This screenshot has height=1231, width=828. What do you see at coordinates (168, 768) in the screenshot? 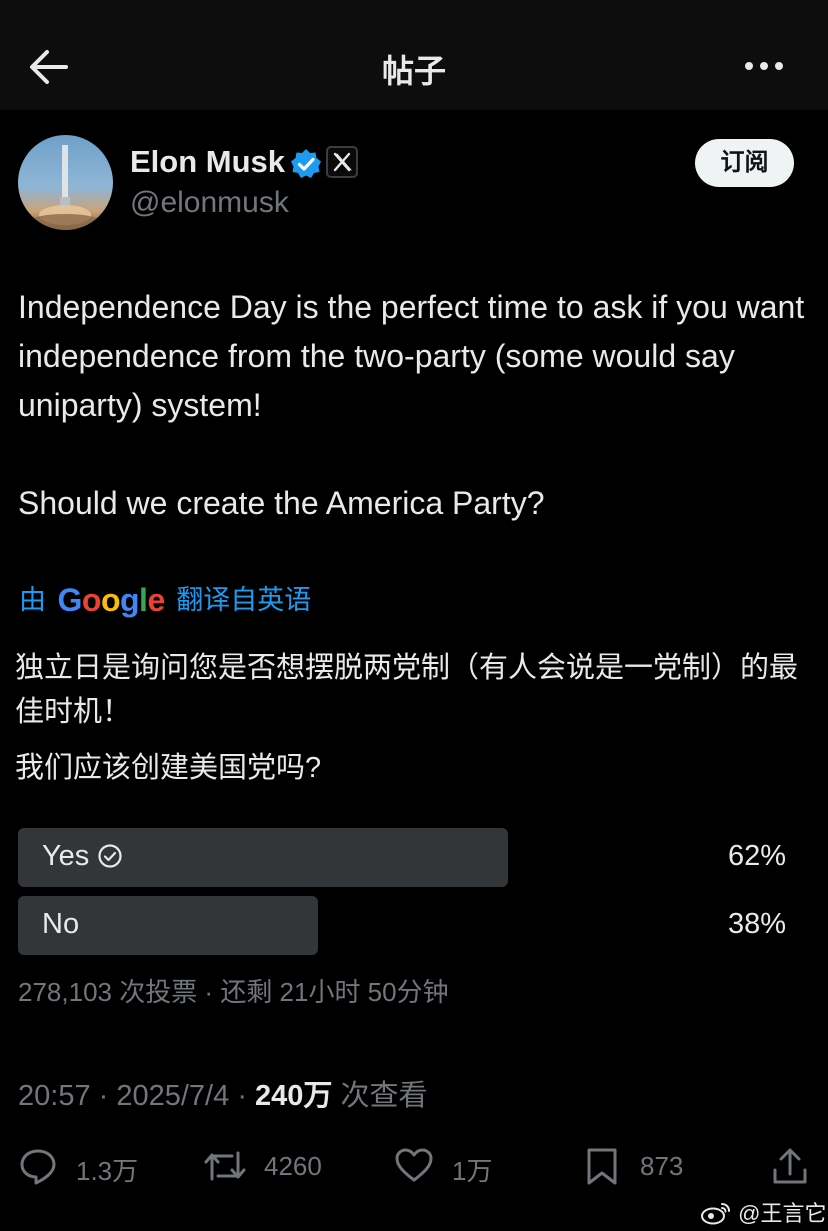
I see `translated-paragraph: 我们应该创建美国党吗?` at bounding box center [168, 768].